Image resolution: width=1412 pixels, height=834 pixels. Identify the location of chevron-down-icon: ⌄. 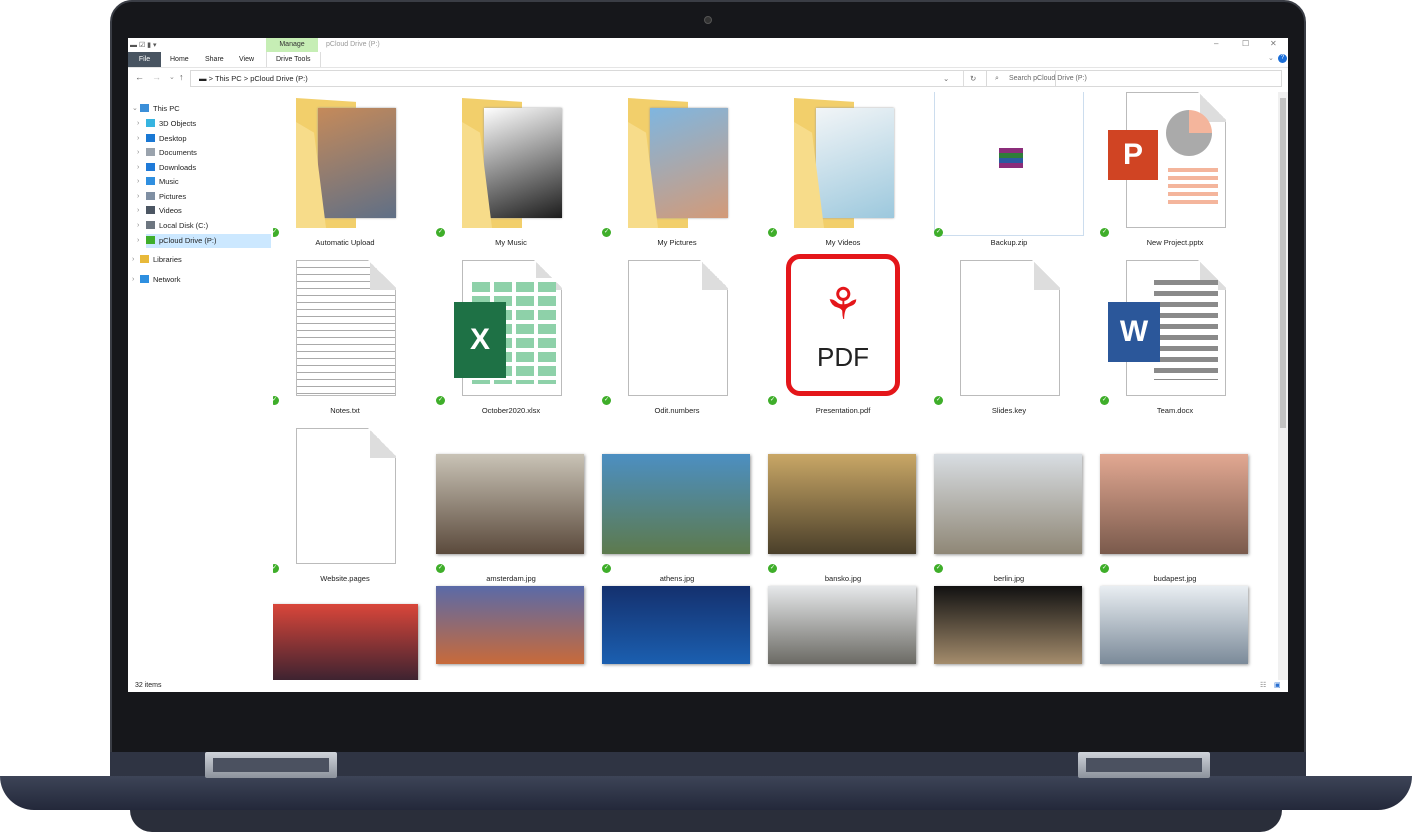
(135, 109).